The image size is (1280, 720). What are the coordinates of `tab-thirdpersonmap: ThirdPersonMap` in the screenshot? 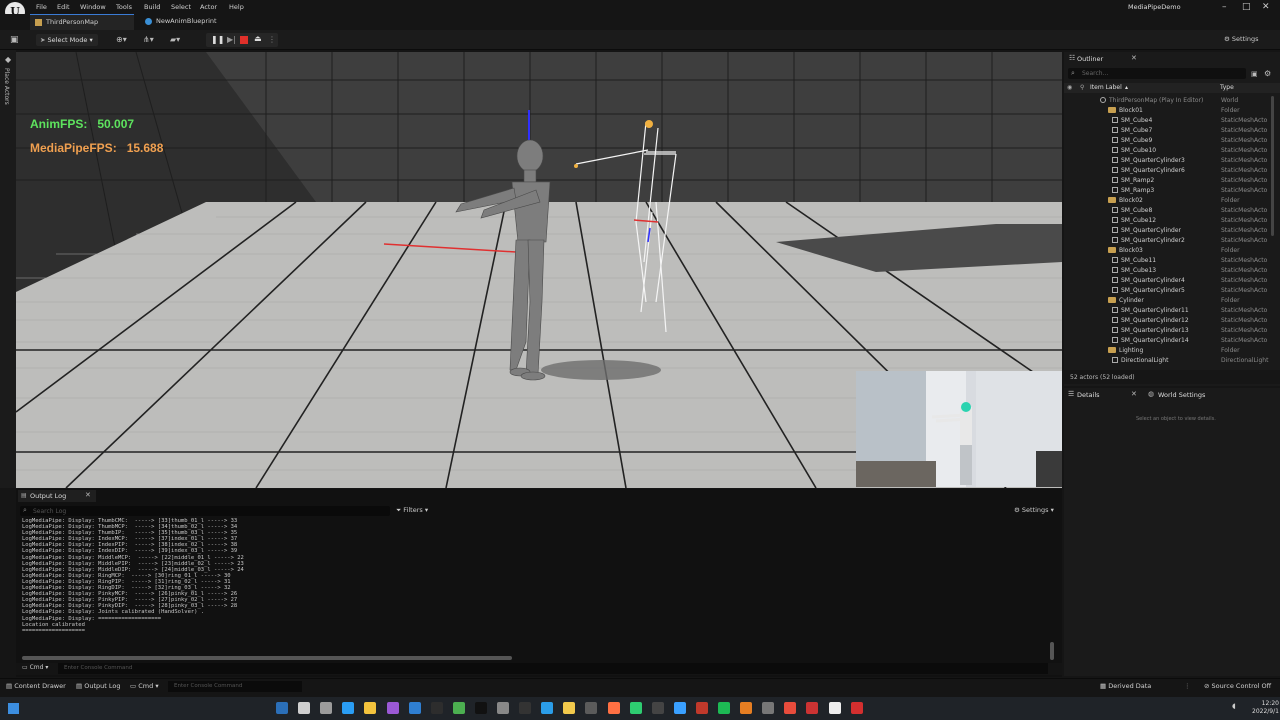 It's located at (82, 22).